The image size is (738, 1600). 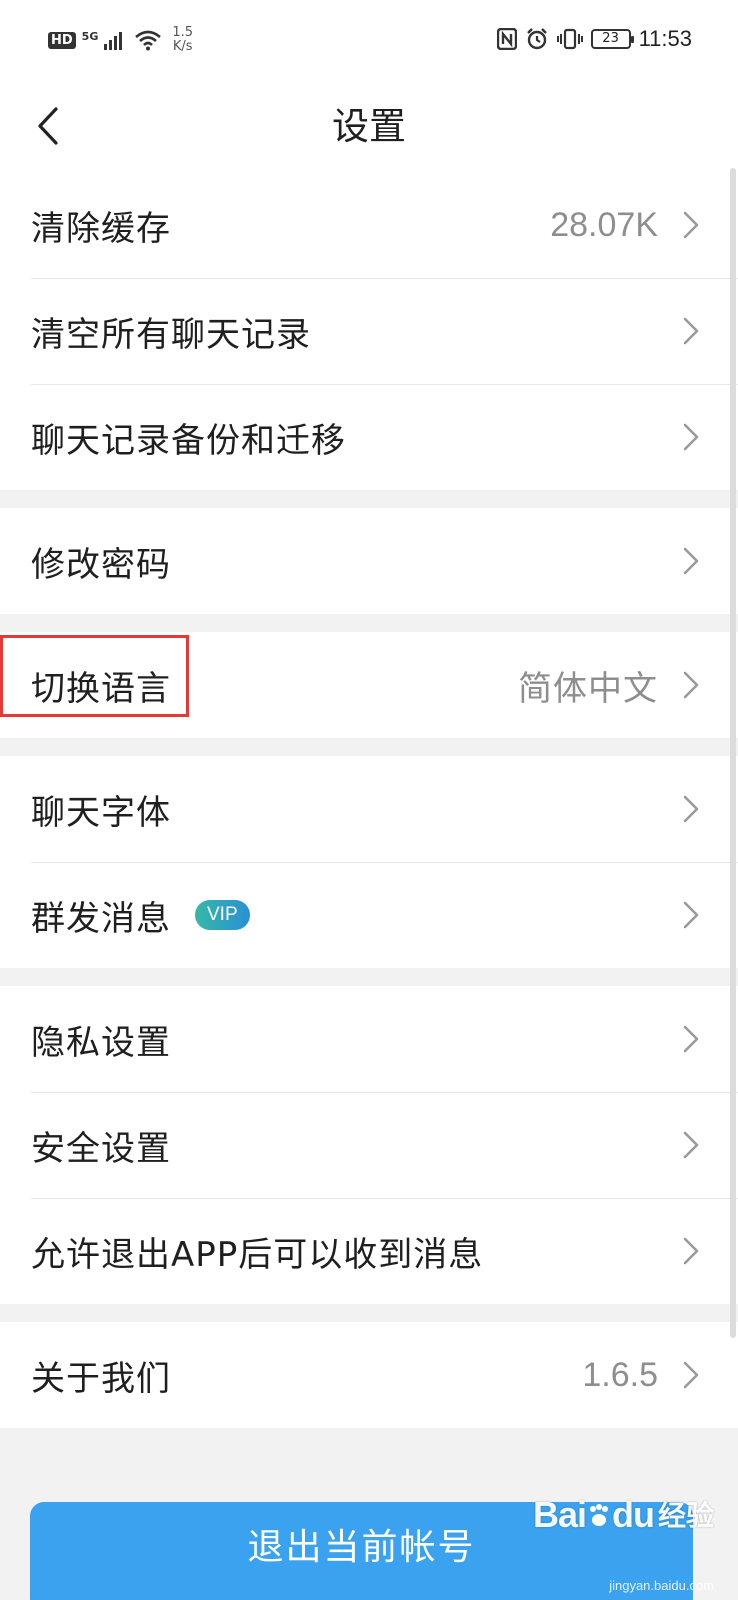 What do you see at coordinates (188, 440) in the screenshot?
I see `row-label: 聊天记录备份和迁移` at bounding box center [188, 440].